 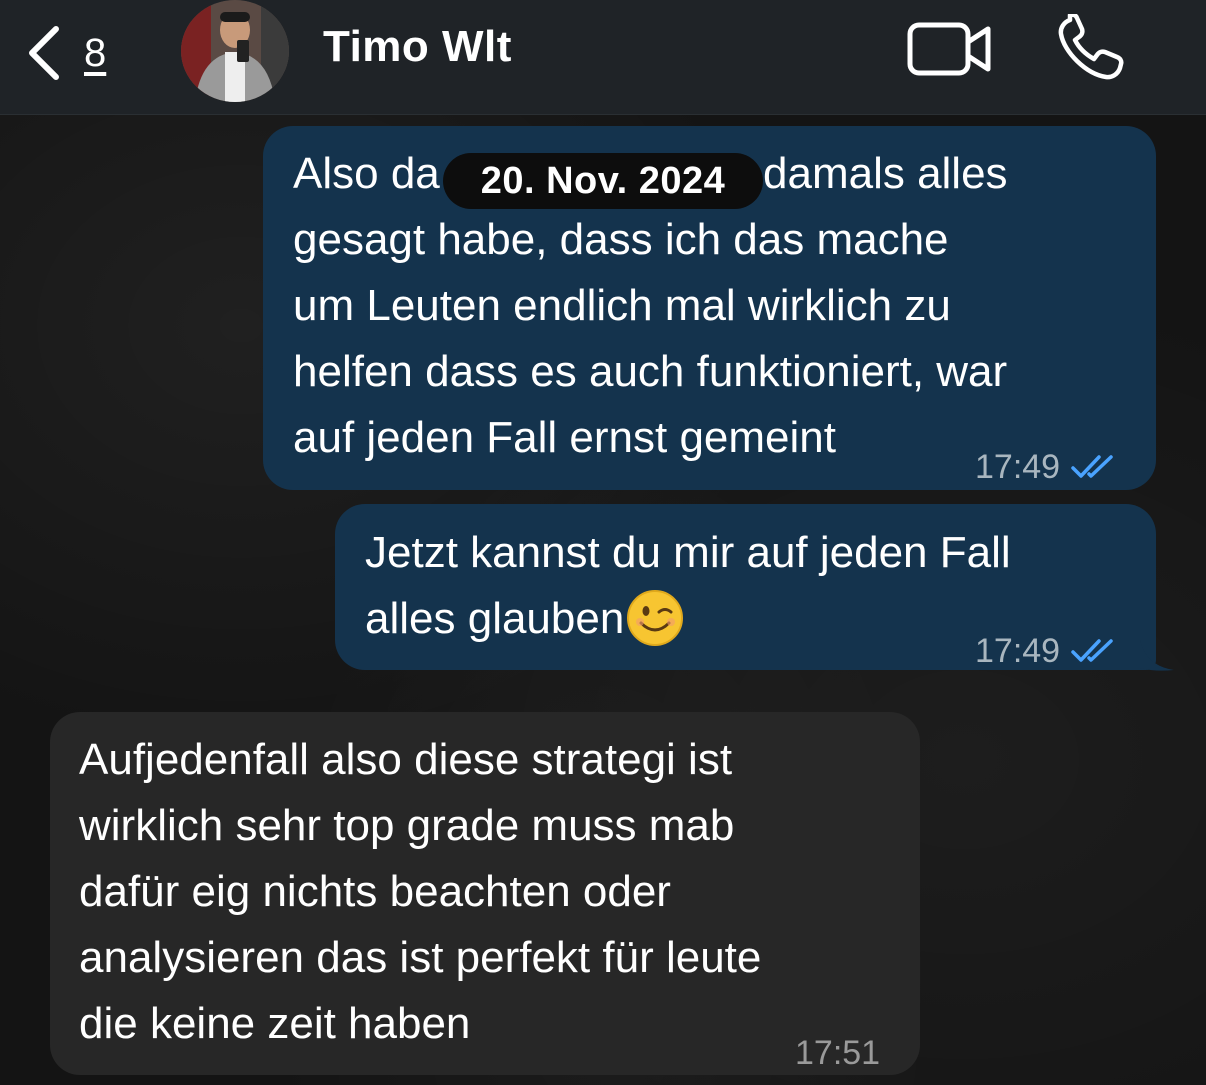 What do you see at coordinates (950, 49) in the screenshot?
I see `video-call-icon` at bounding box center [950, 49].